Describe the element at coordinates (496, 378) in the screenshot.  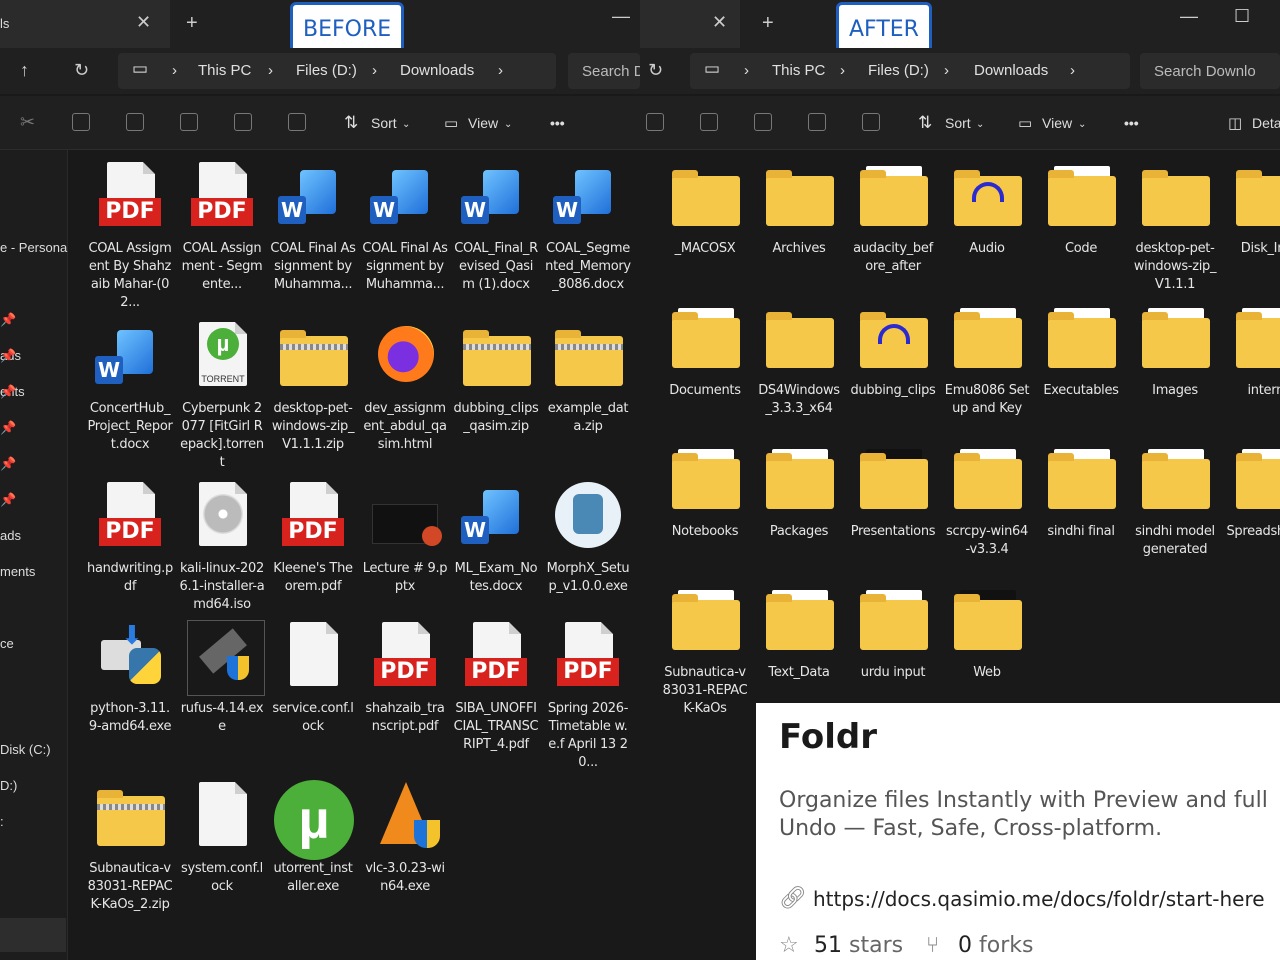
I see `file-item: dubbing_clips_qasim.zip` at that location.